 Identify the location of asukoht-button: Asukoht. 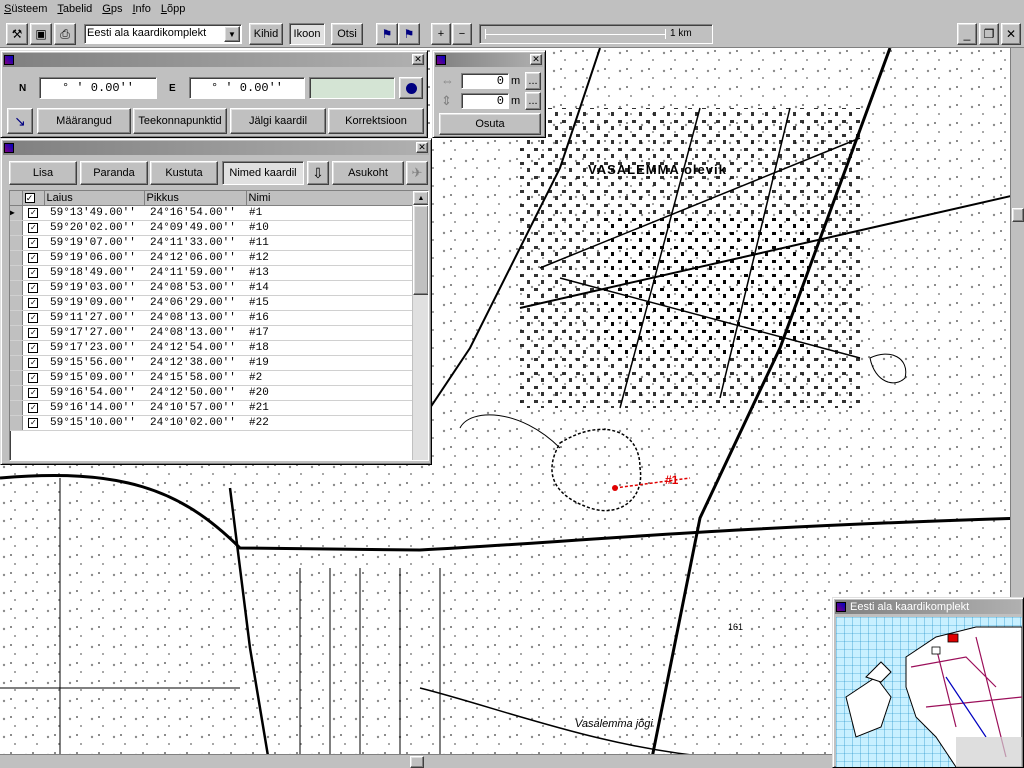
(368, 173).